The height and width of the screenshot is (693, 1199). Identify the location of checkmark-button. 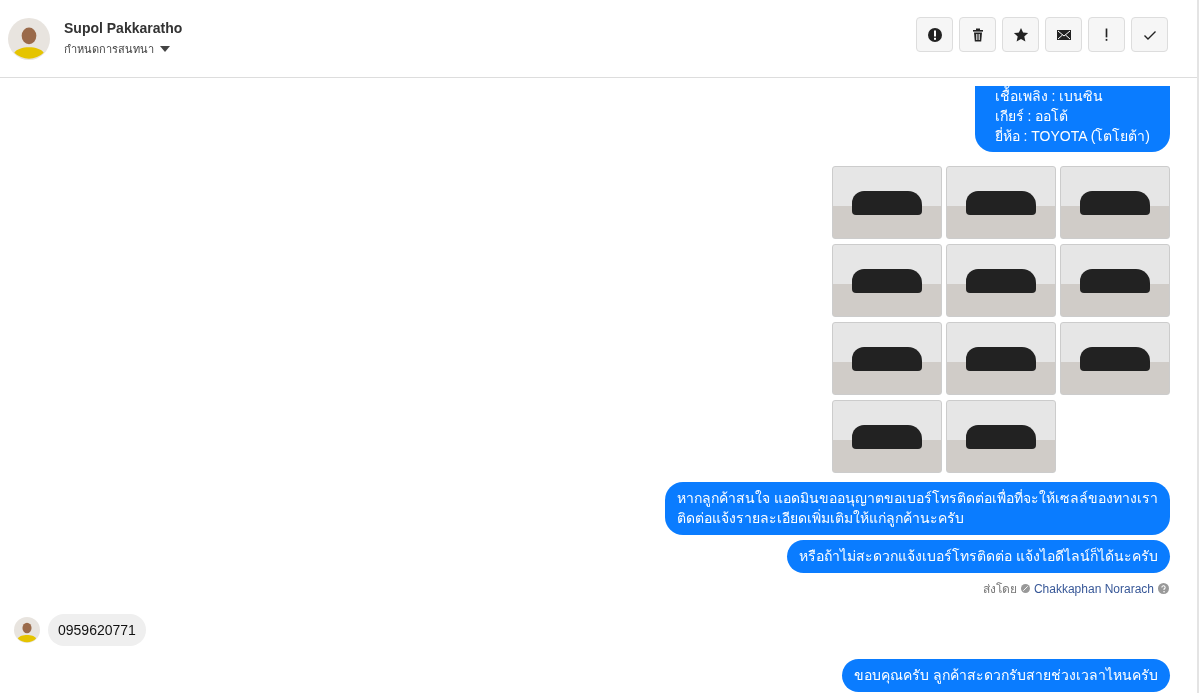
(1149, 34).